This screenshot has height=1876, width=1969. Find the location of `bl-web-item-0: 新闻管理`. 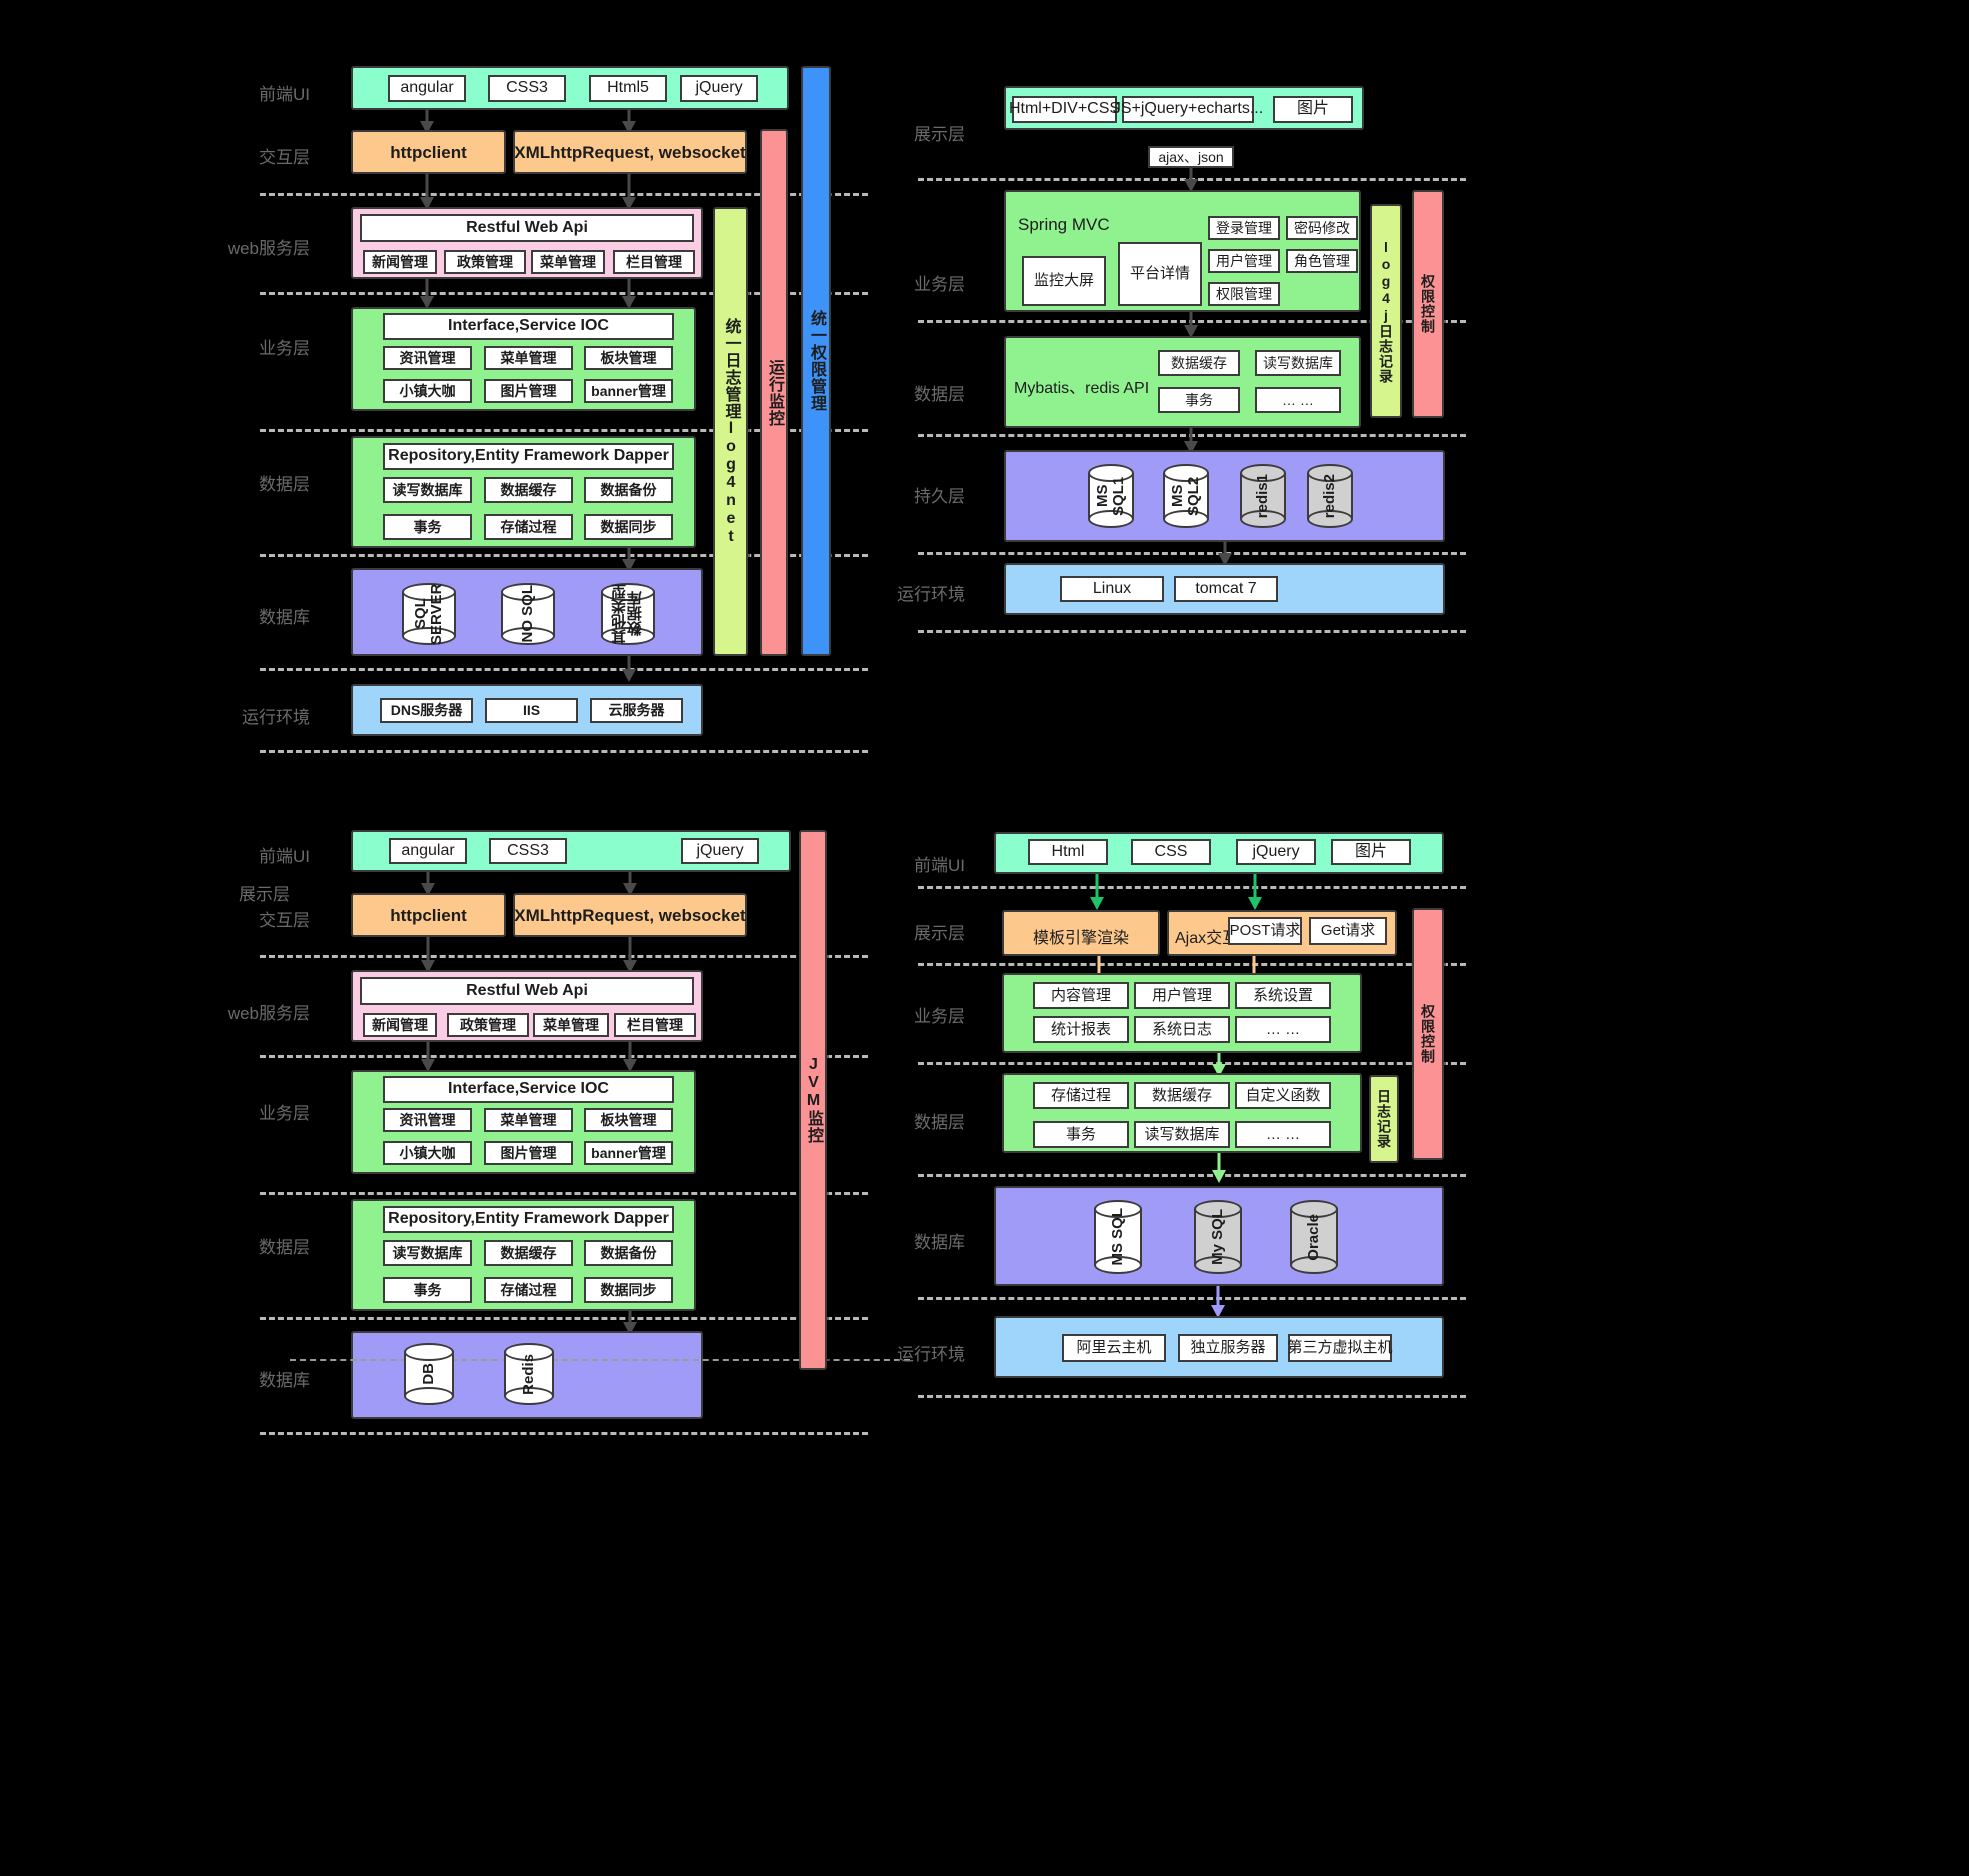

bl-web-item-0: 新闻管理 is located at coordinates (400, 1025).